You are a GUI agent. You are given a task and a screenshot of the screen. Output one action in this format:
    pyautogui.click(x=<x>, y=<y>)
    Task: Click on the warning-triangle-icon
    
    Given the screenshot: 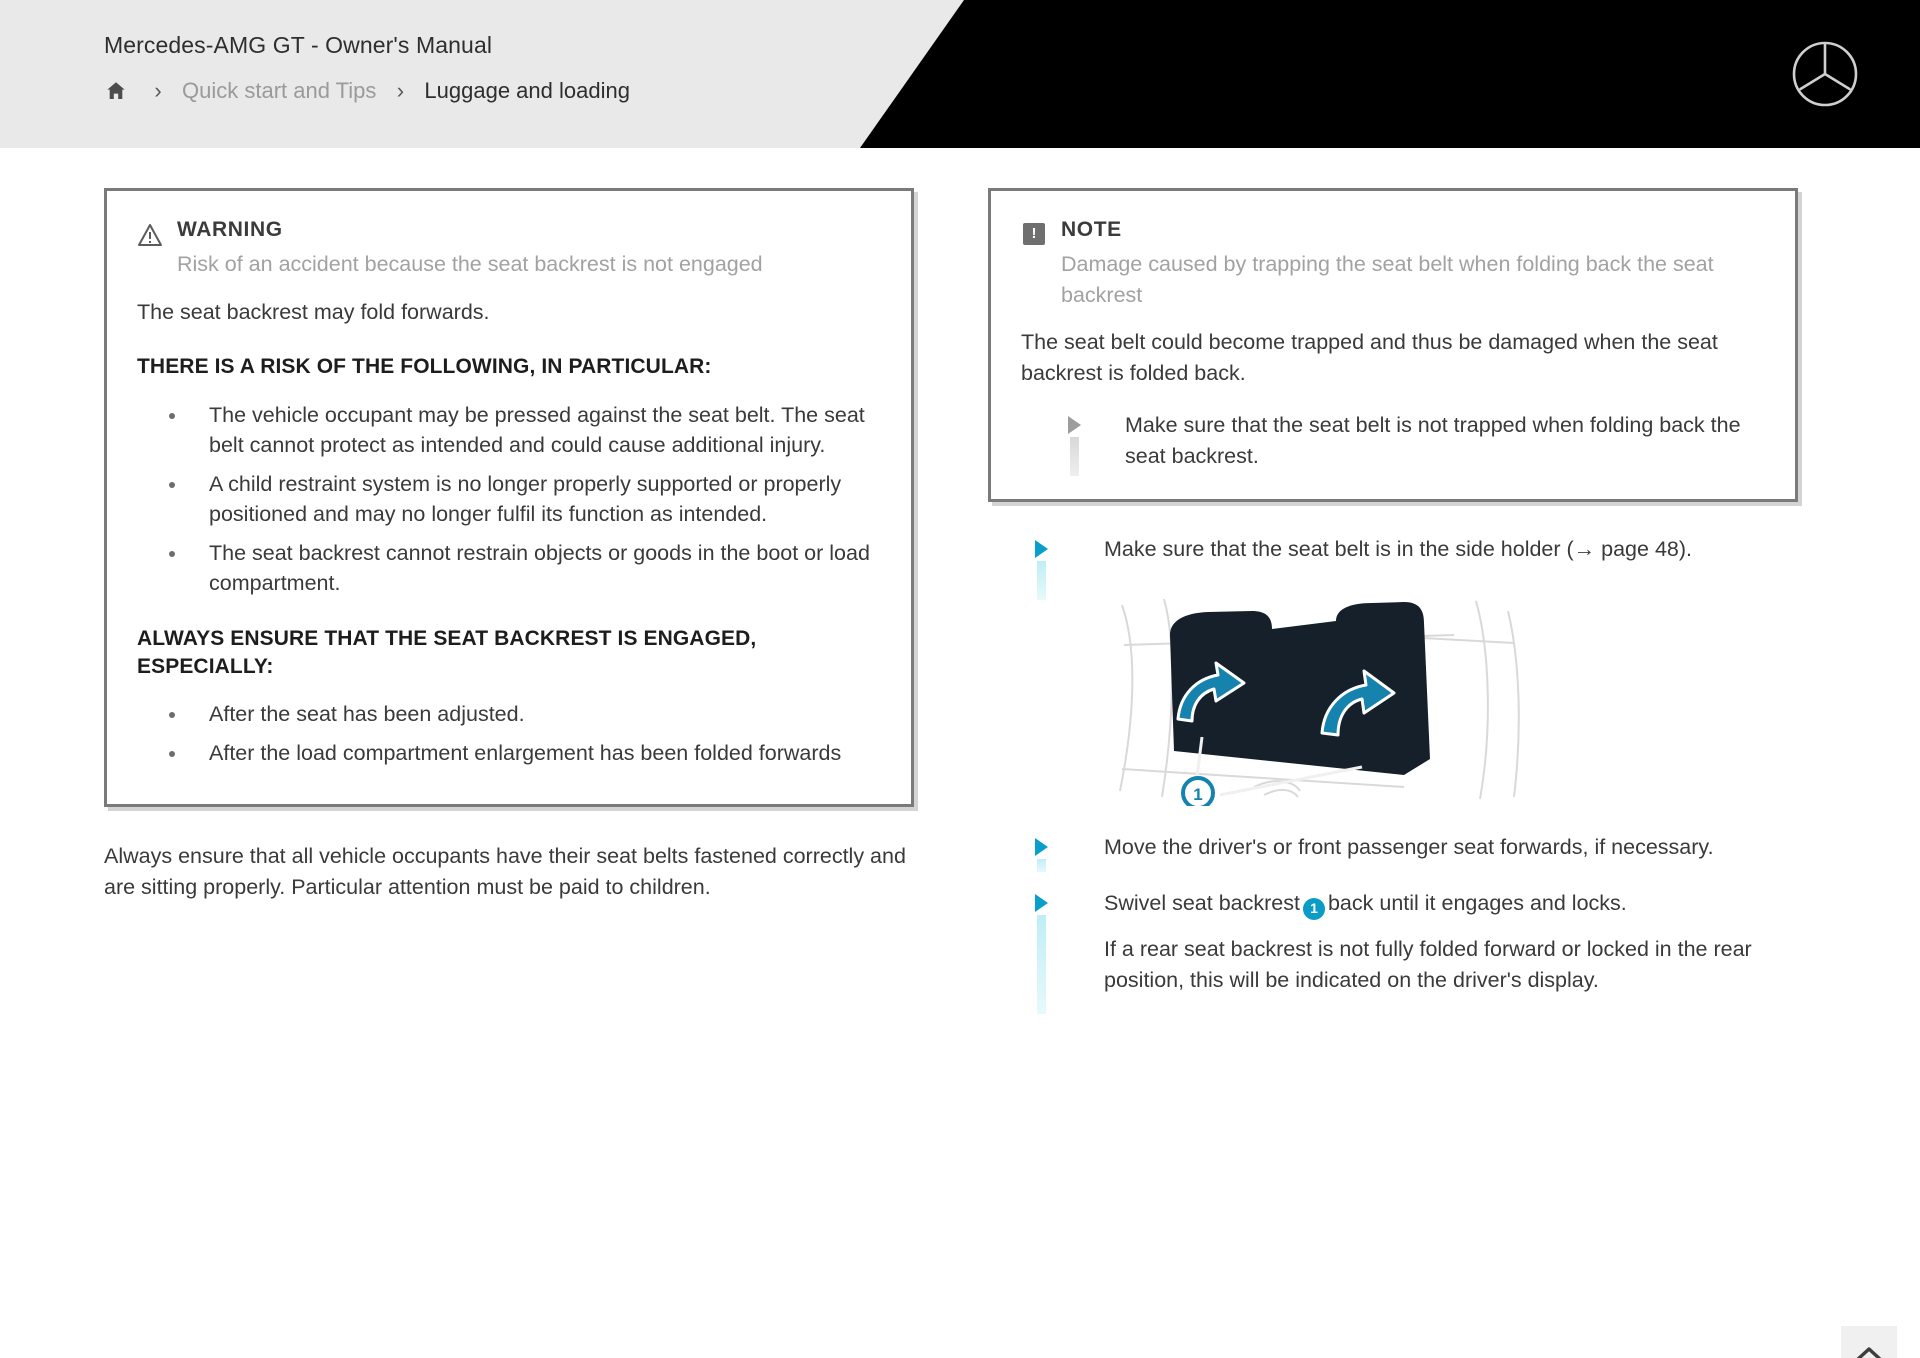 What is the action you would take?
    pyautogui.click(x=150, y=232)
    